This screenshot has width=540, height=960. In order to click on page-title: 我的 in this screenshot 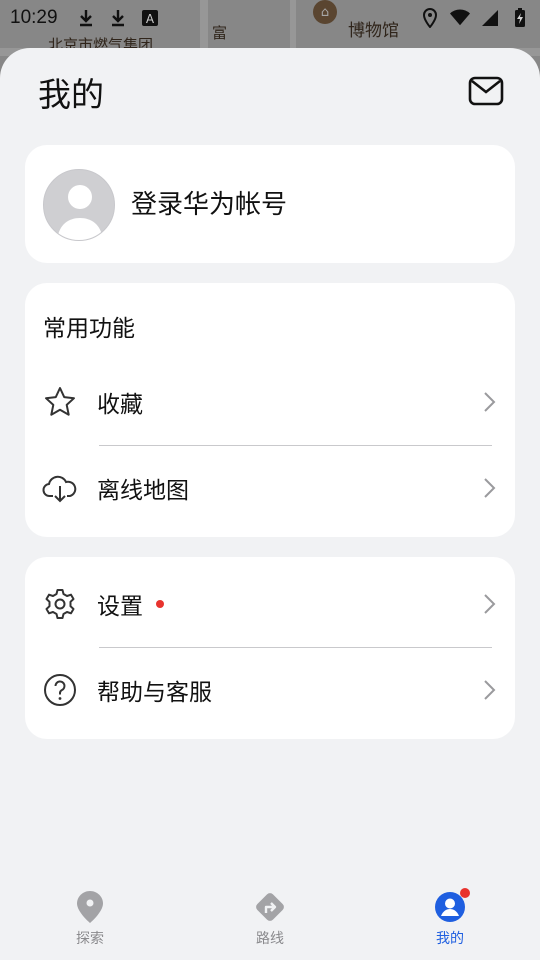, I will do `click(71, 94)`.